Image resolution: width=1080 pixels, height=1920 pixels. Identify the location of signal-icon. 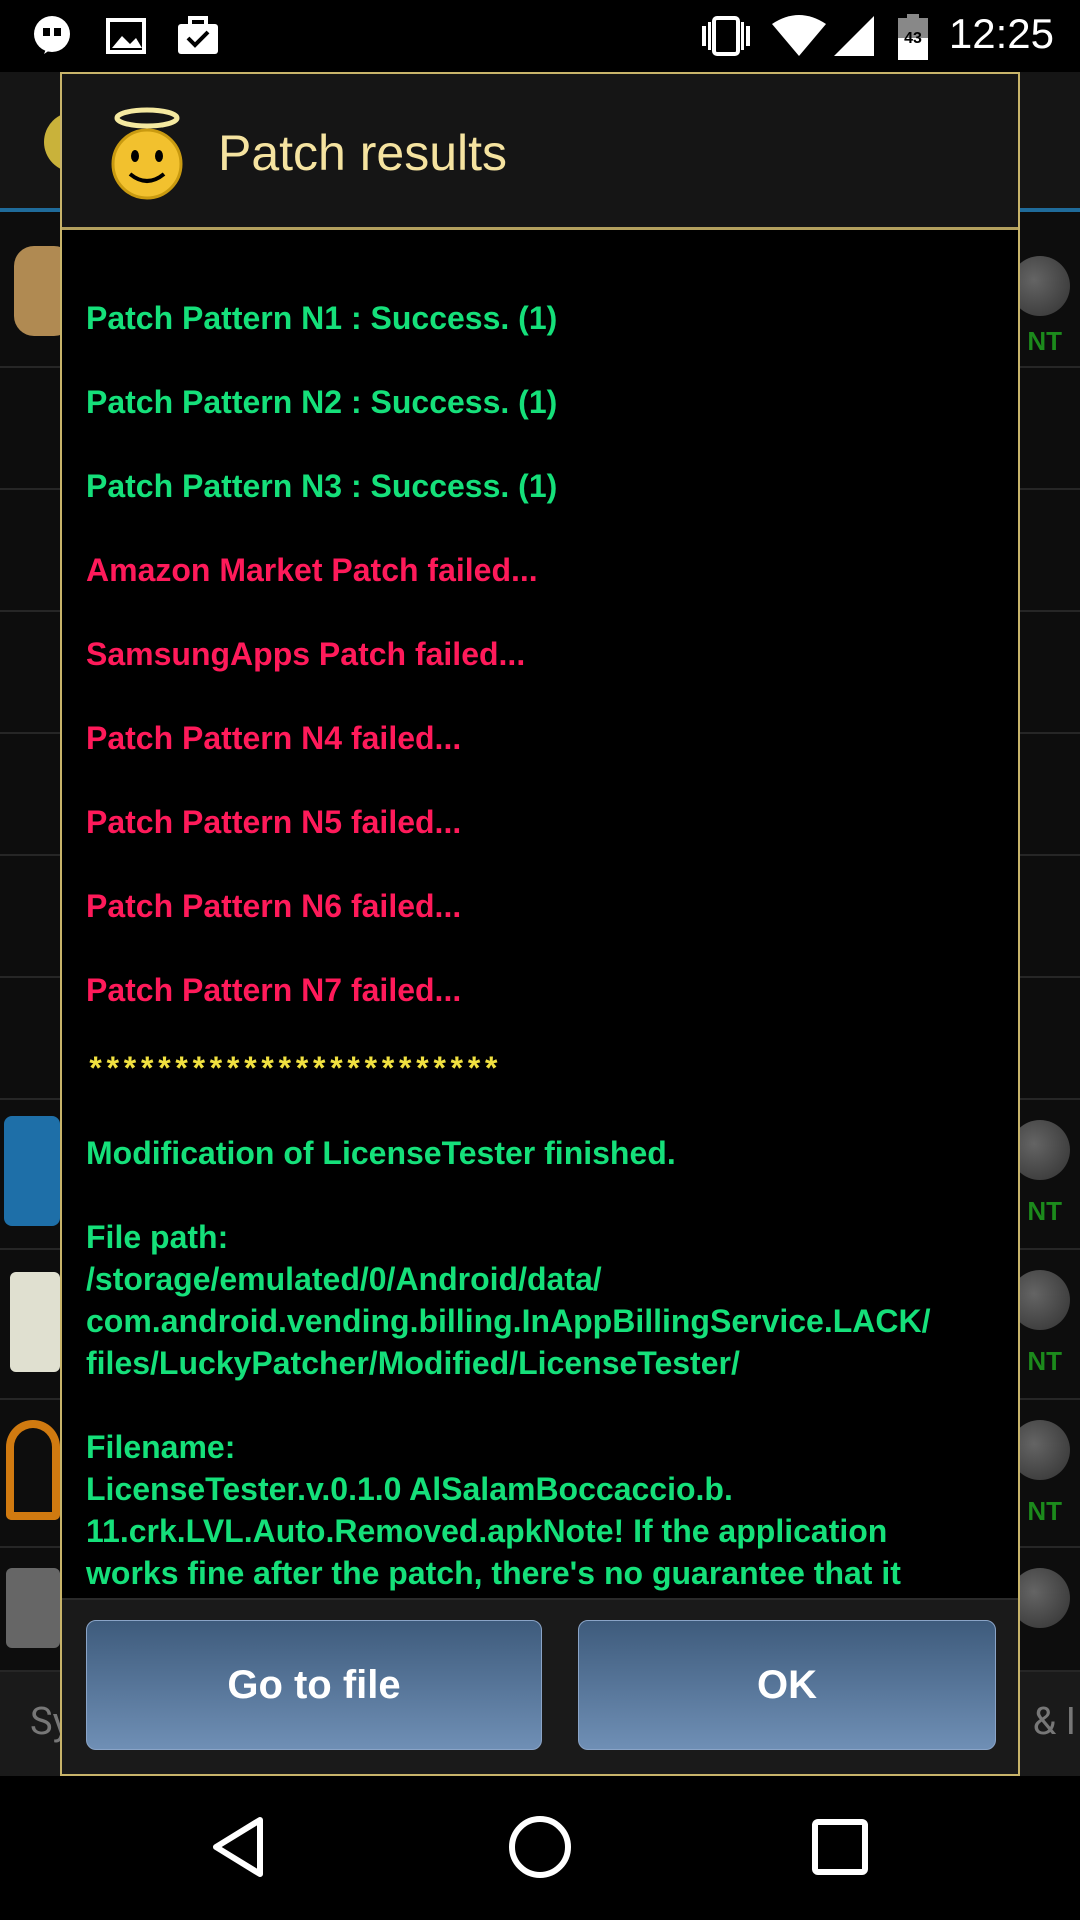
(854, 36).